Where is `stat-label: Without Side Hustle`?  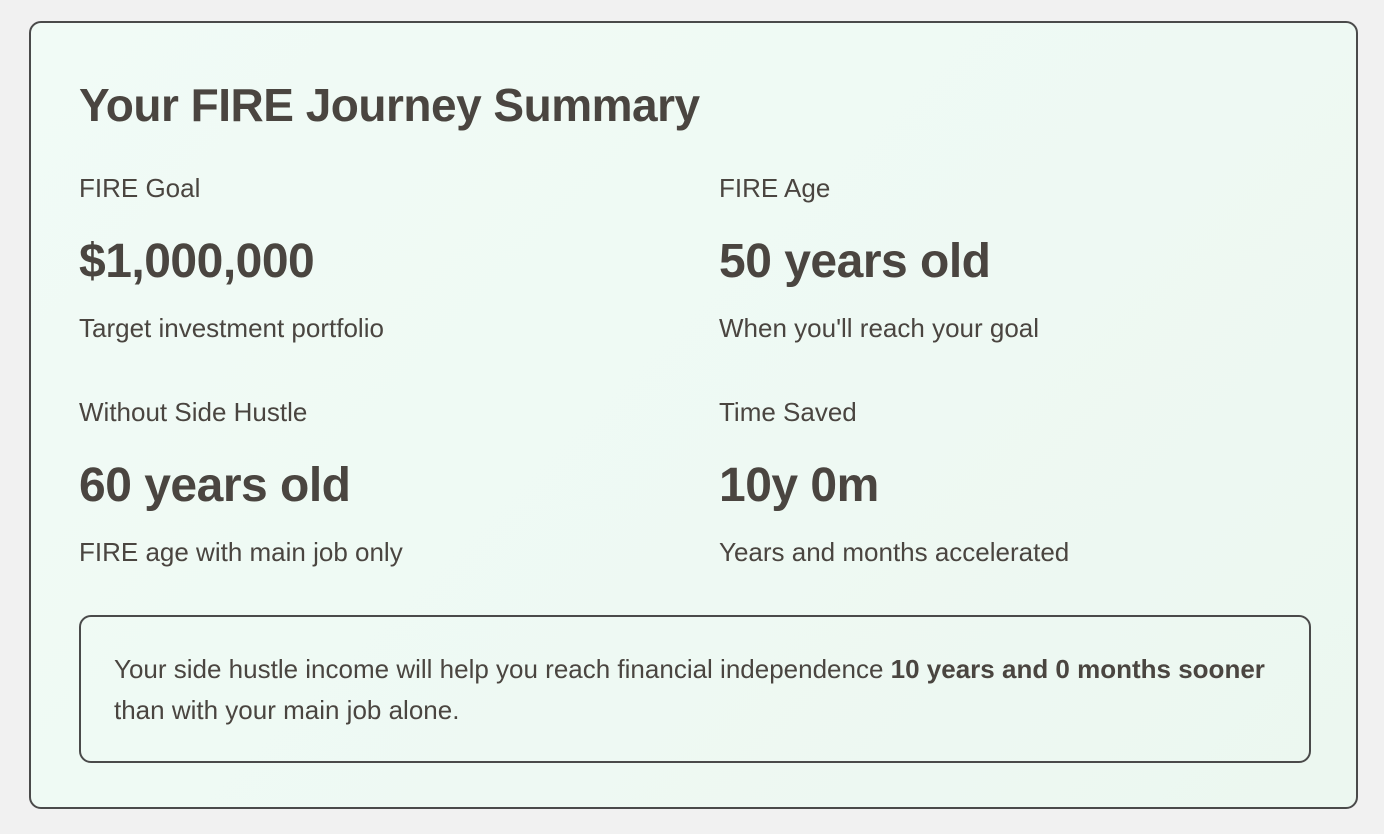 stat-label: Without Side Hustle is located at coordinates (193, 412).